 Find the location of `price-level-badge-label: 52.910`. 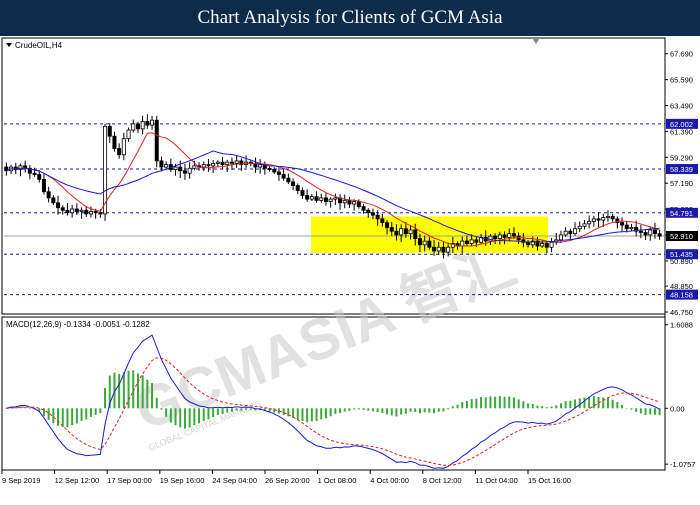

price-level-badge-label: 52.910 is located at coordinates (681, 236).